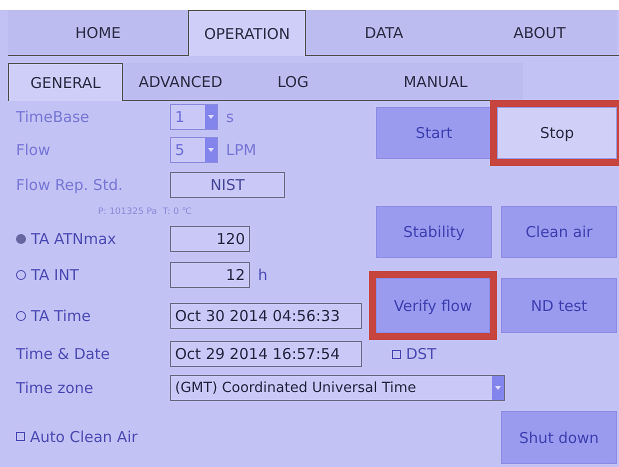  Describe the element at coordinates (69, 185) in the screenshot. I see `field-label: Flow Rep. Std.` at that location.